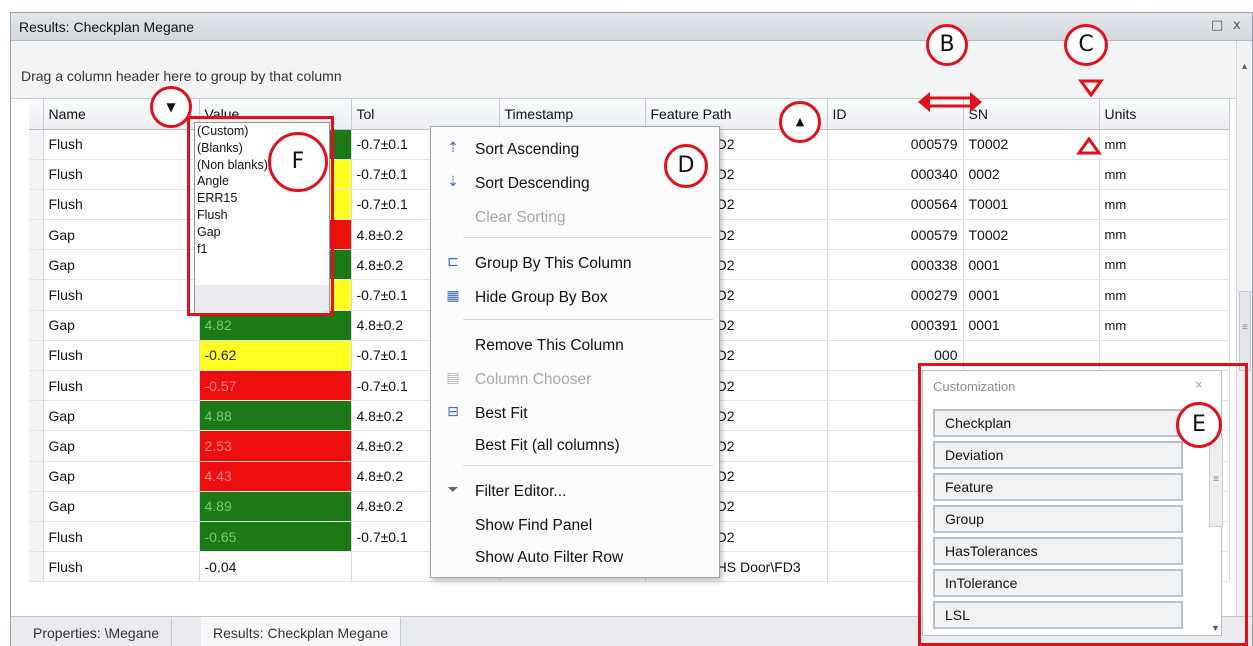 This screenshot has height=646, width=1253. What do you see at coordinates (1031, 235) in the screenshot?
I see `cell-sn: T0002` at bounding box center [1031, 235].